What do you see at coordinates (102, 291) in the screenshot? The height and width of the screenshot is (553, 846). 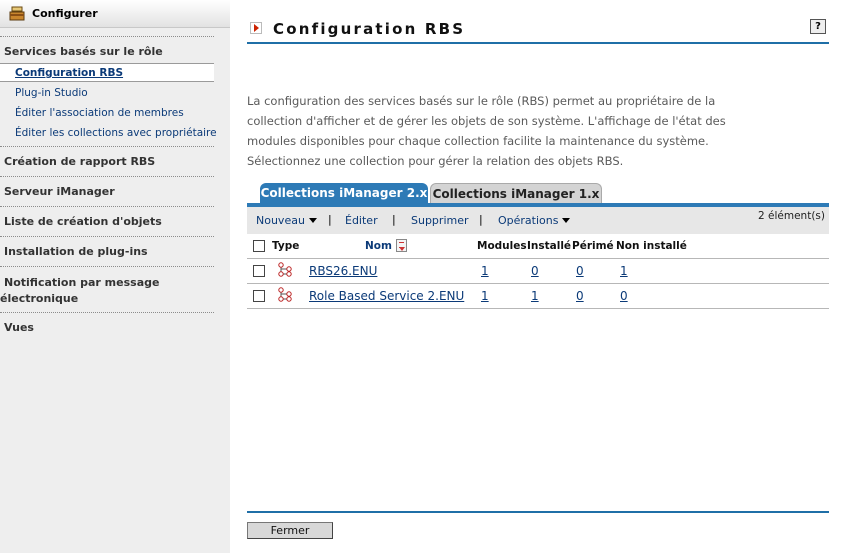 I see `sidebar-category-email-notification: Notification par message électronique` at bounding box center [102, 291].